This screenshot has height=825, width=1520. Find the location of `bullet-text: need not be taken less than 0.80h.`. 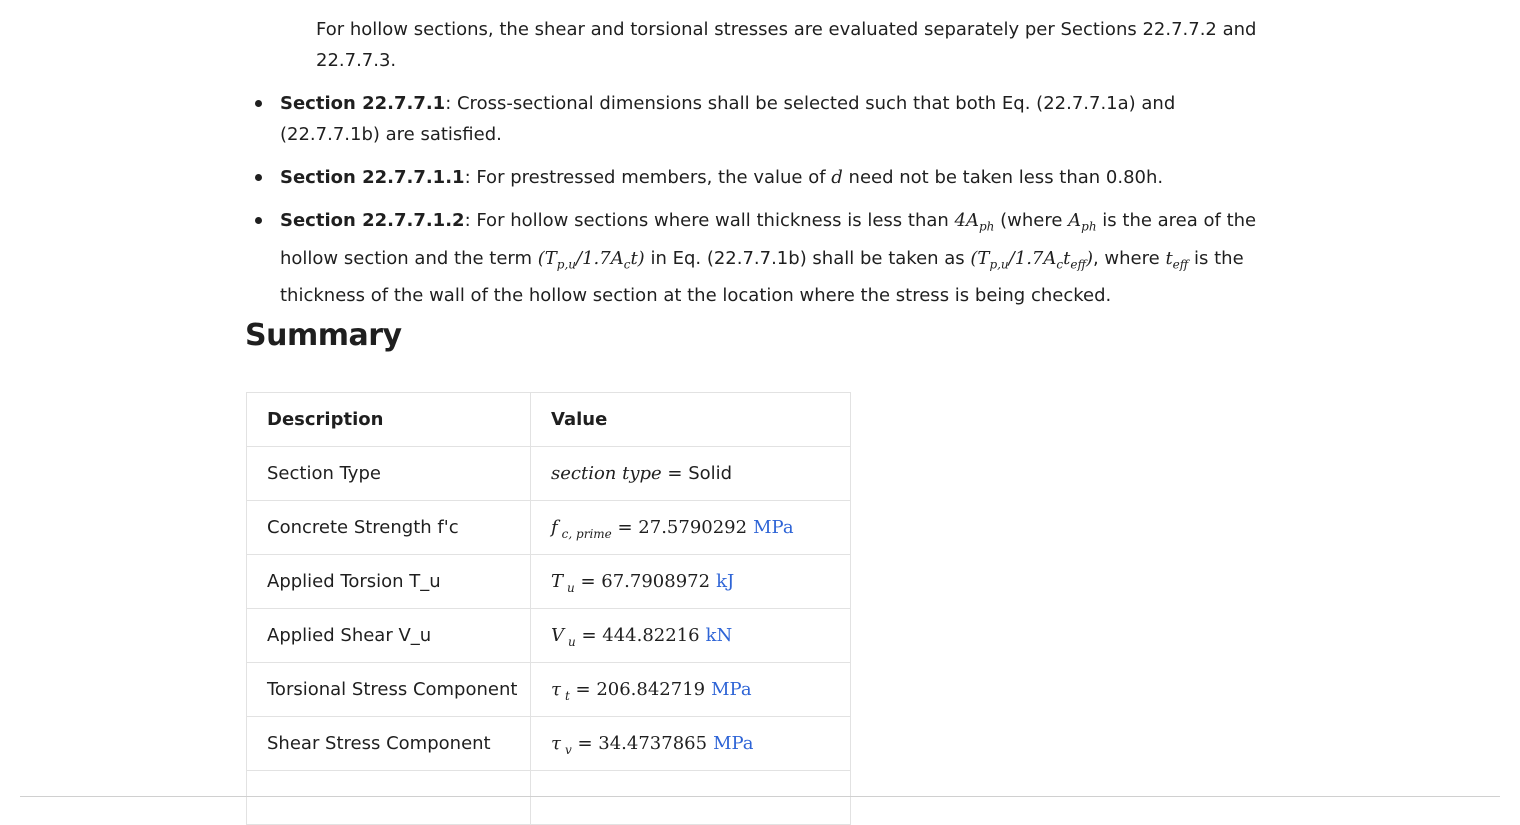

bullet-text: need not be taken less than 0.80h. is located at coordinates (1003, 177).